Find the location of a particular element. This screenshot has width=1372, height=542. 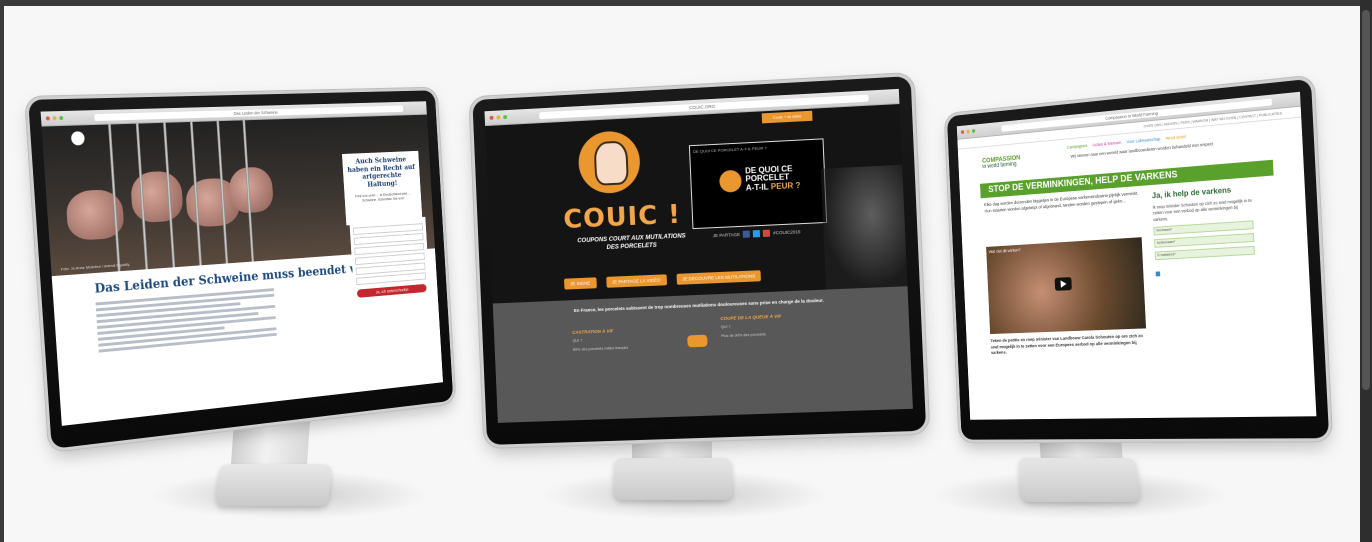

piglet-face-icon is located at coordinates (611, 163).